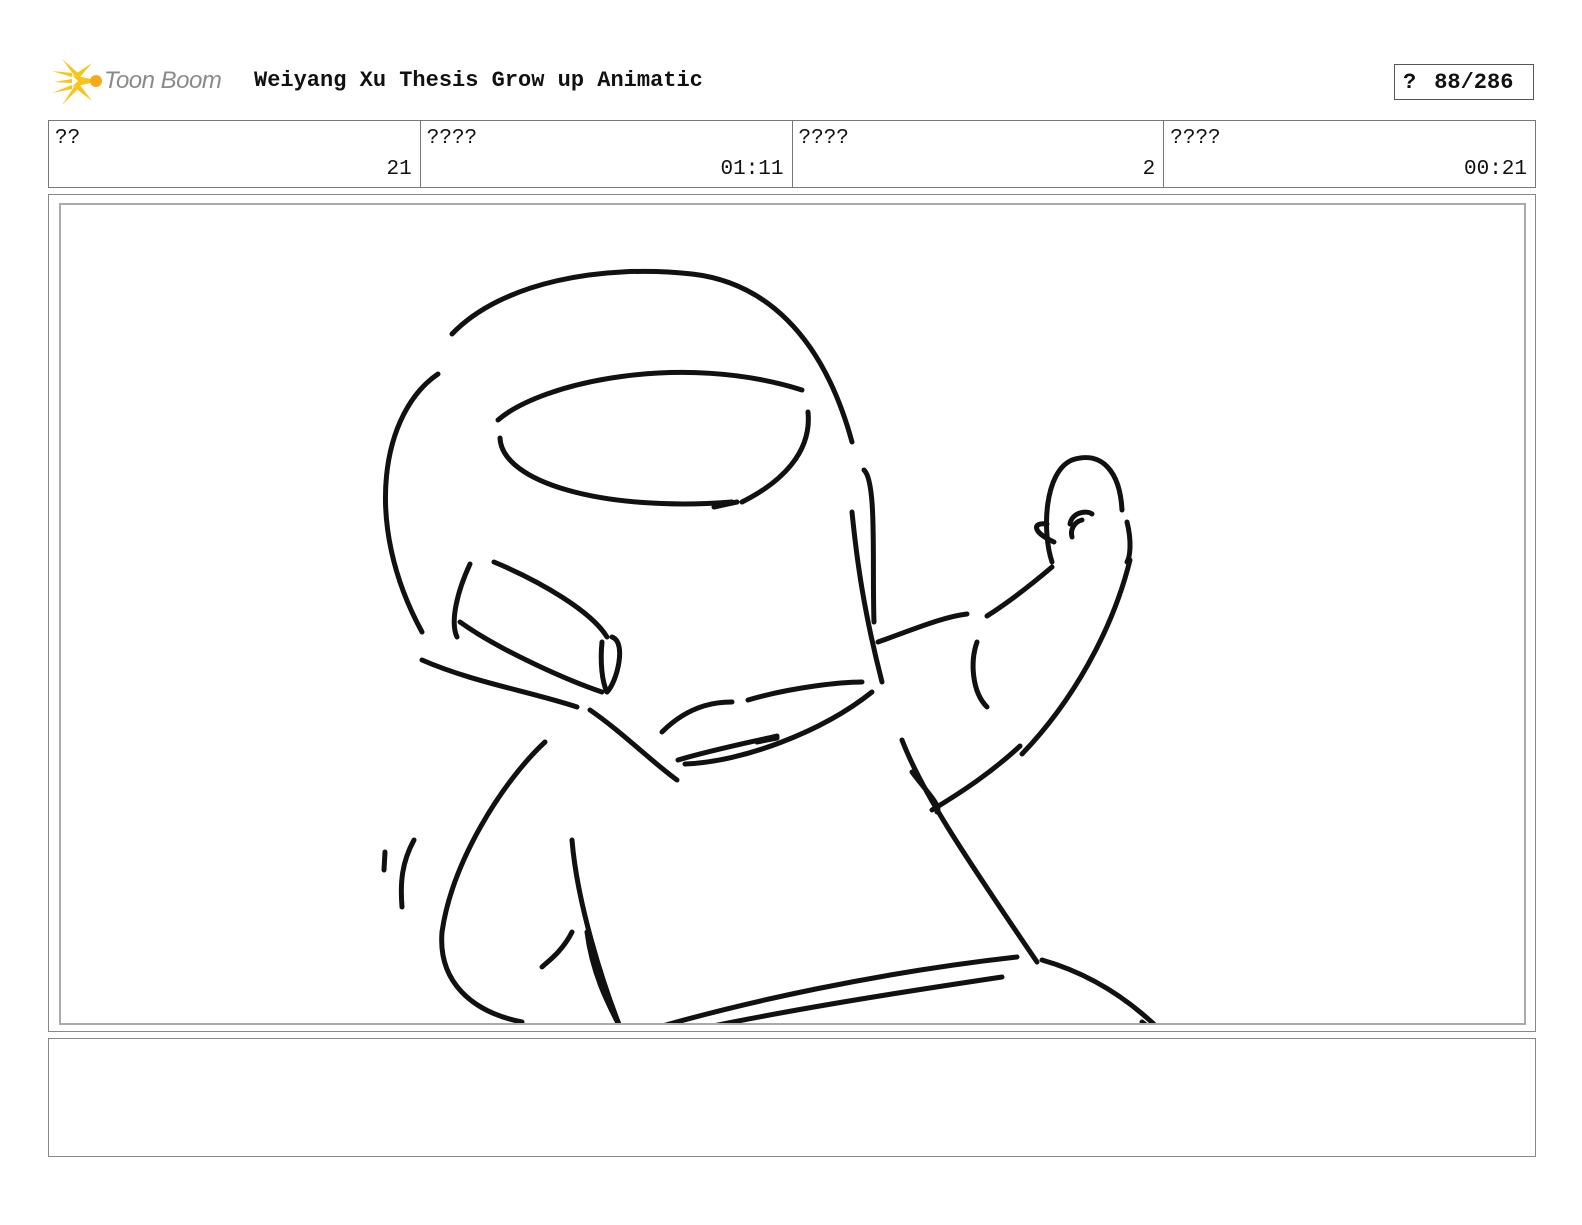 The width and height of the screenshot is (1582, 1225). I want to click on info-cell-panel-duration: ???? 00:21, so click(1349, 154).